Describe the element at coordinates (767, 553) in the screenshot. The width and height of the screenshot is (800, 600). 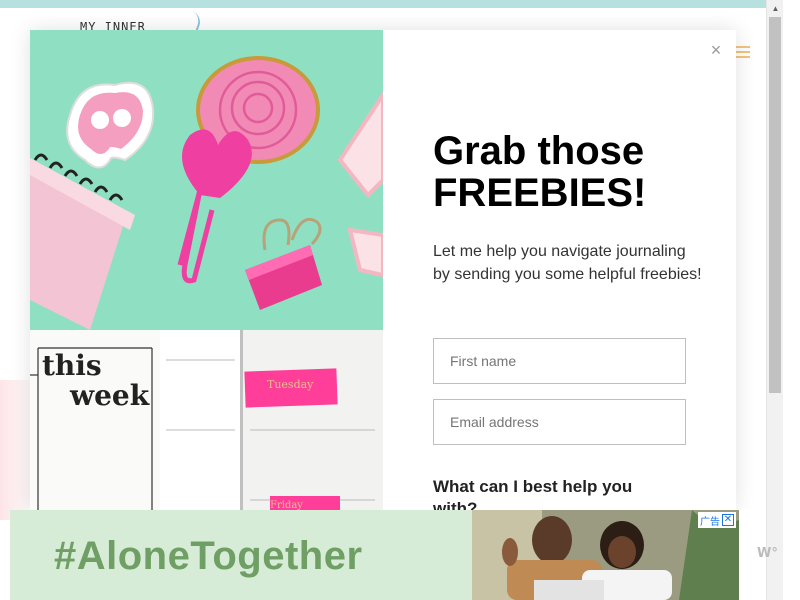
I see `ad-network-logo-icon: W°` at that location.